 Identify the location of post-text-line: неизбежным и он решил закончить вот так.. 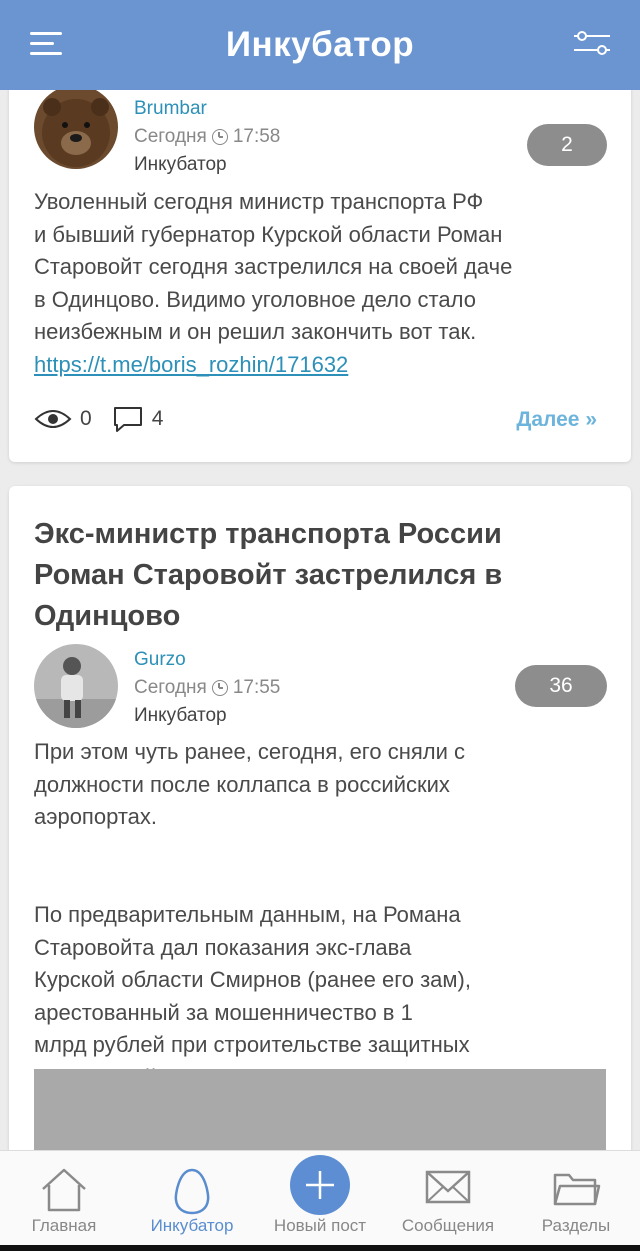
(255, 332).